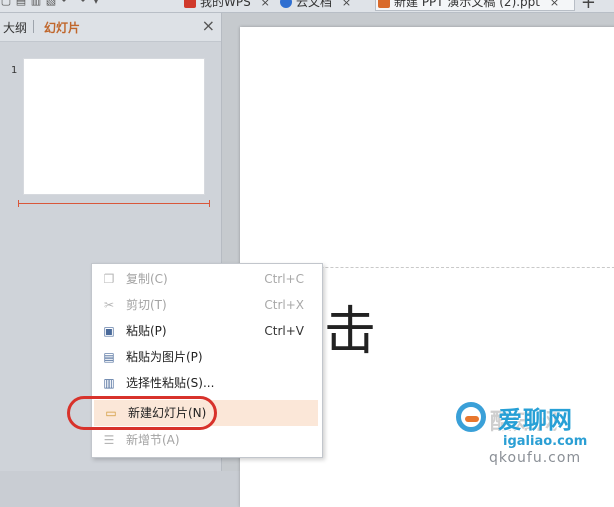 This screenshot has width=614, height=507. Describe the element at coordinates (190, 4) in the screenshot. I see `wps-logo-icon` at that location.